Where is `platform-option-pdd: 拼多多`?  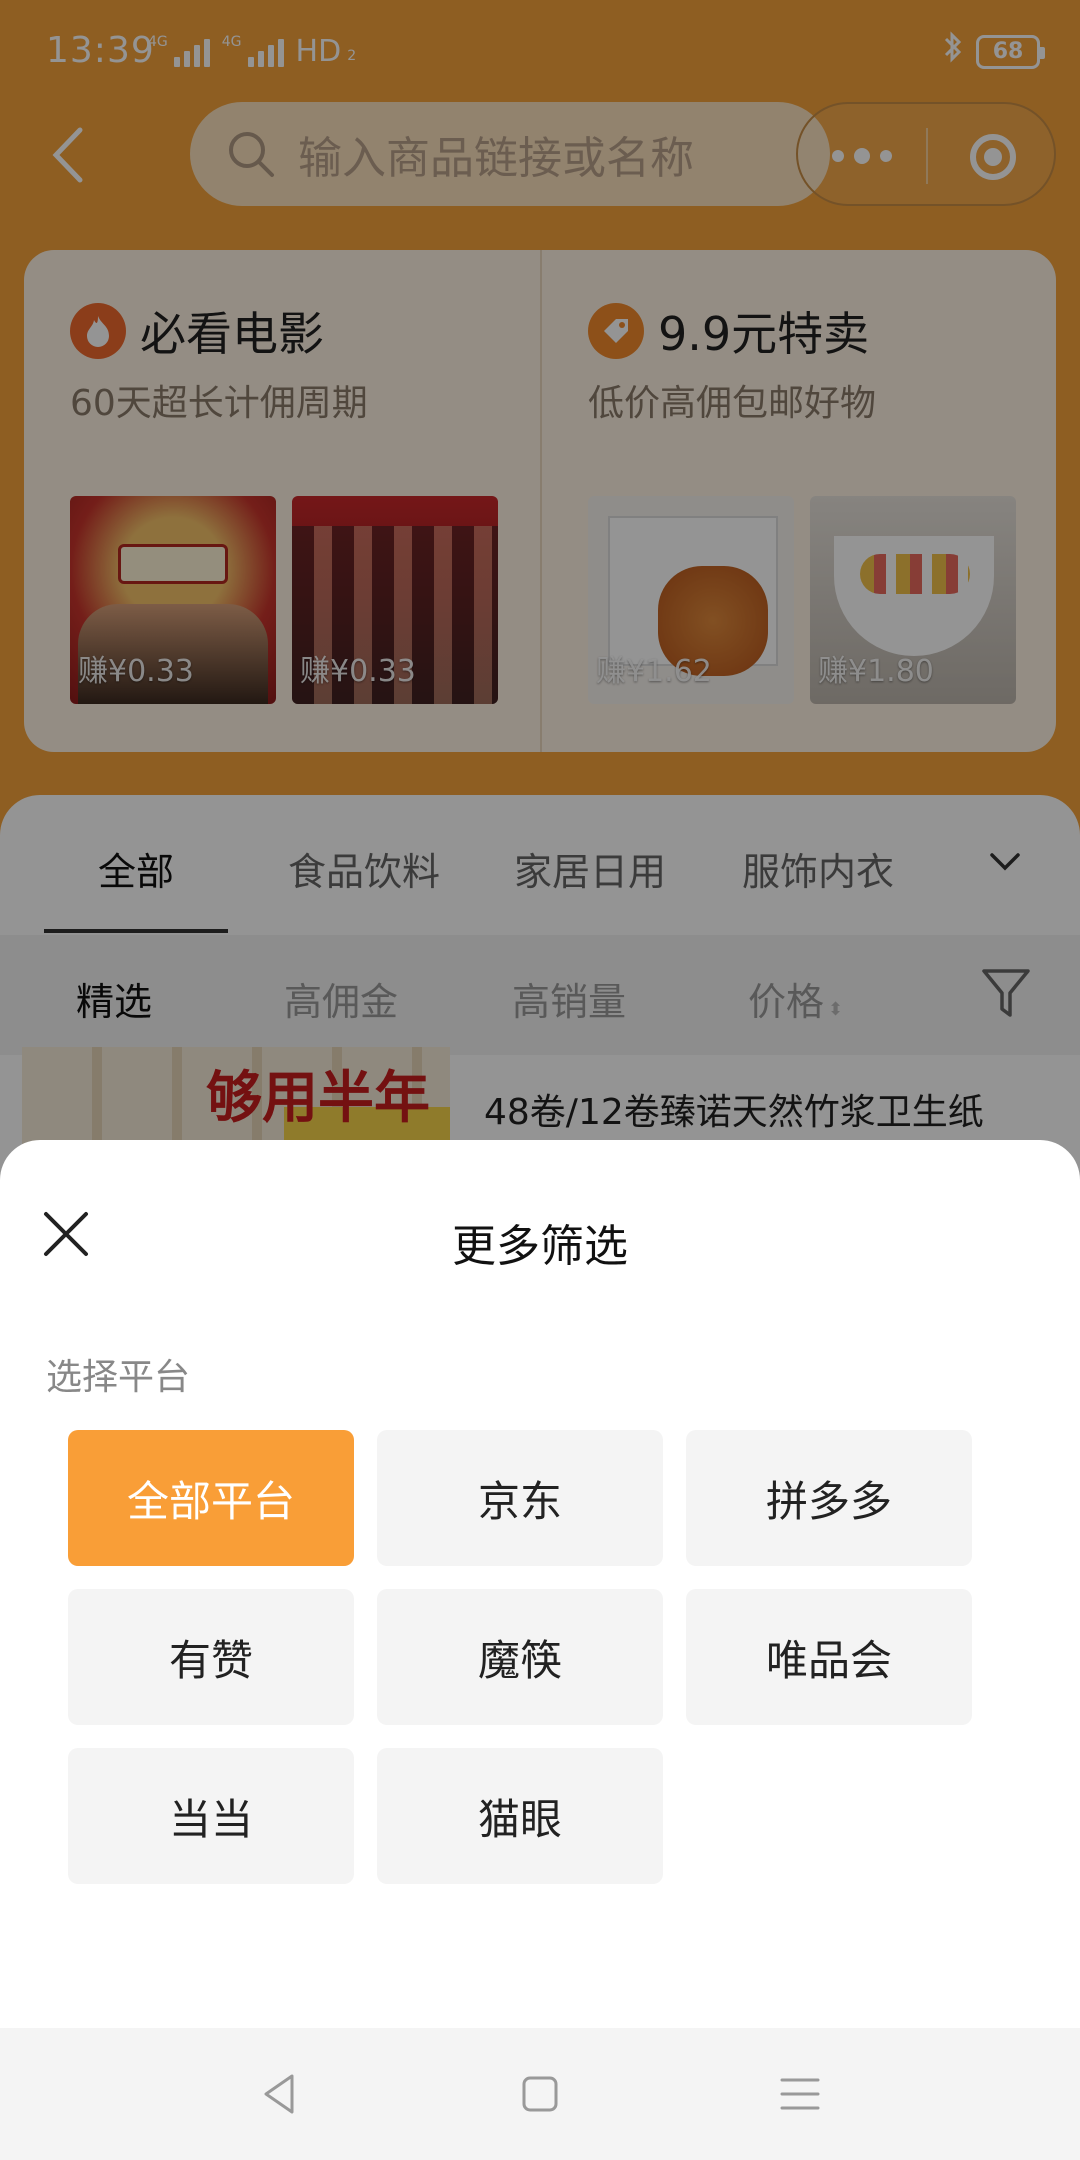 platform-option-pdd: 拼多多 is located at coordinates (829, 1498).